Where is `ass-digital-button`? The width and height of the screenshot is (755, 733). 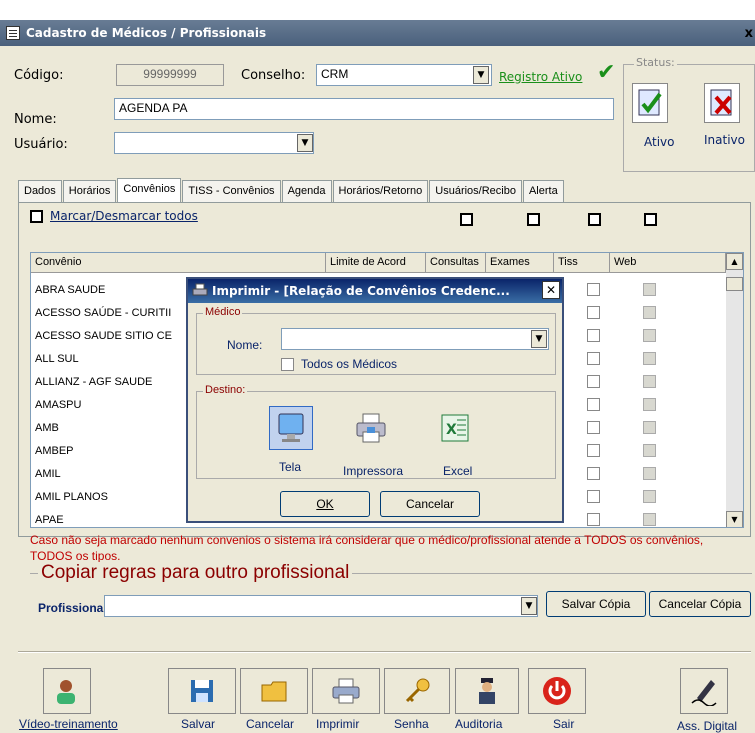
ass-digital-button is located at coordinates (704, 691).